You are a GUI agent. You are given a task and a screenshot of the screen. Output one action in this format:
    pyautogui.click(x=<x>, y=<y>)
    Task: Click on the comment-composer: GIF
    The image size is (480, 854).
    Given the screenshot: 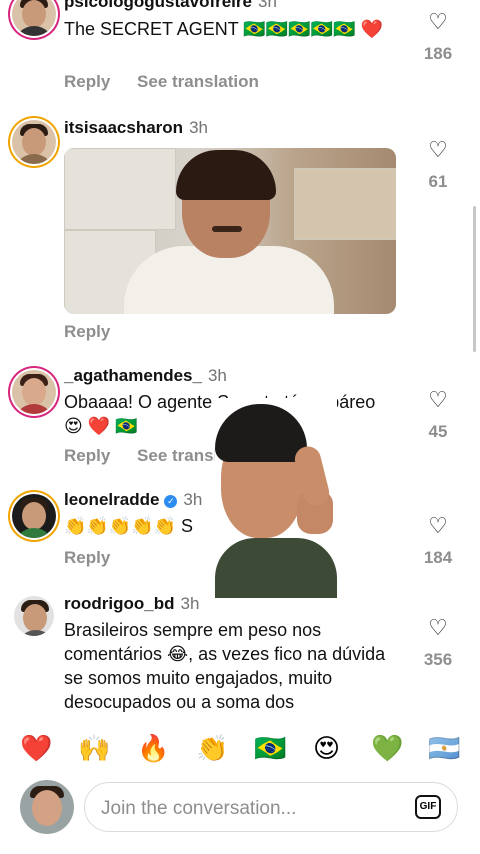 What is the action you would take?
    pyautogui.click(x=240, y=812)
    